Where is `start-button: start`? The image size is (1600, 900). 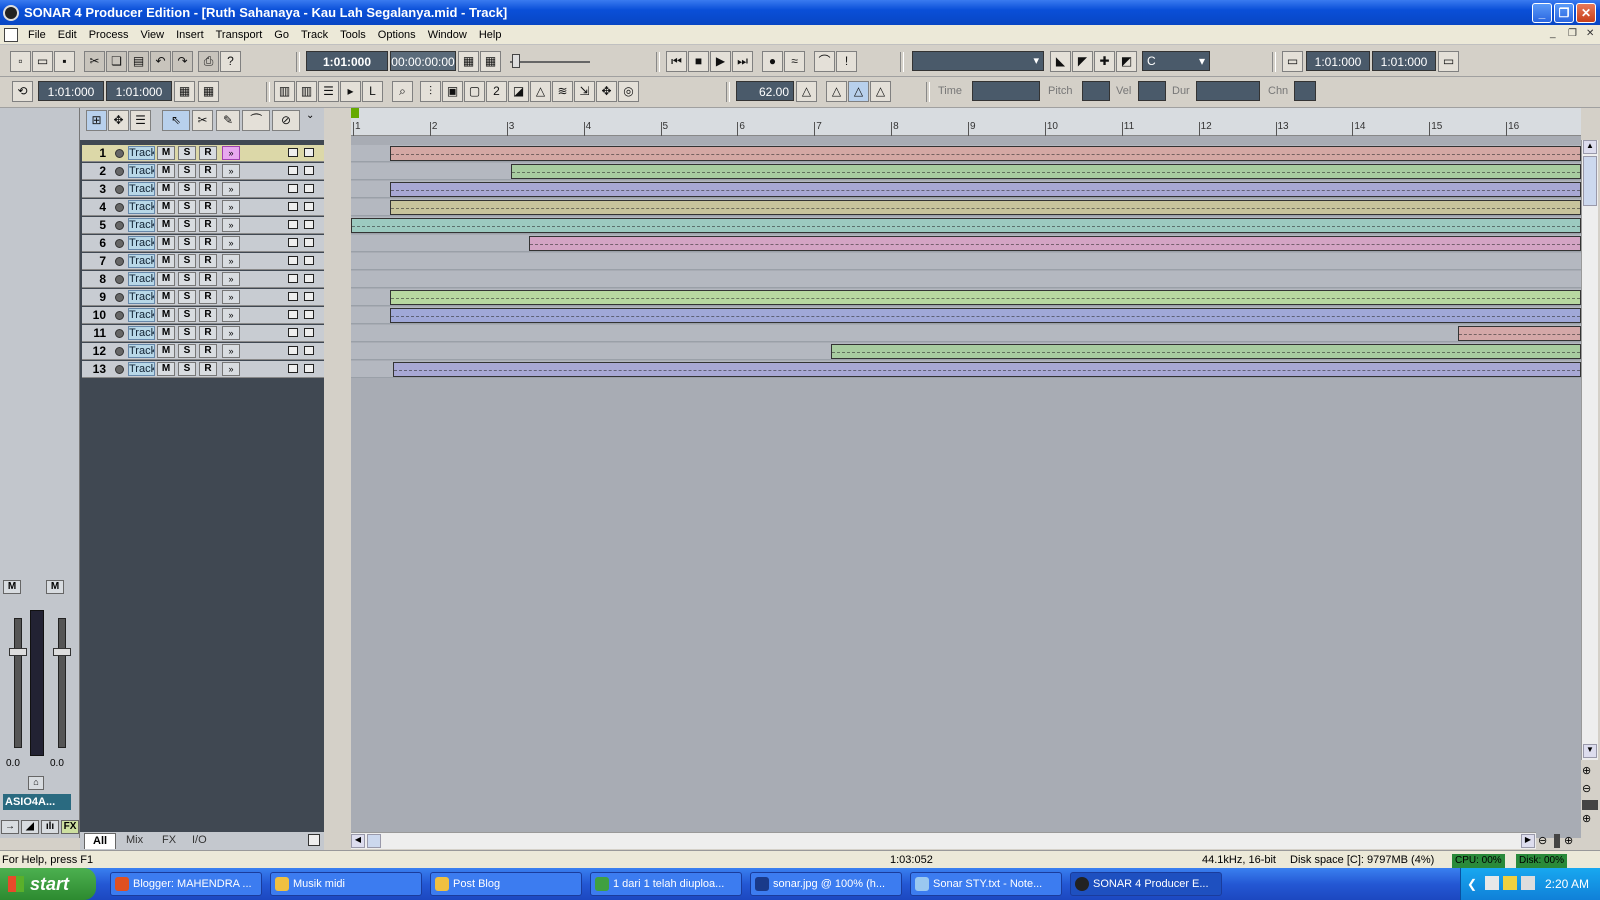 start-button: start is located at coordinates (48, 884).